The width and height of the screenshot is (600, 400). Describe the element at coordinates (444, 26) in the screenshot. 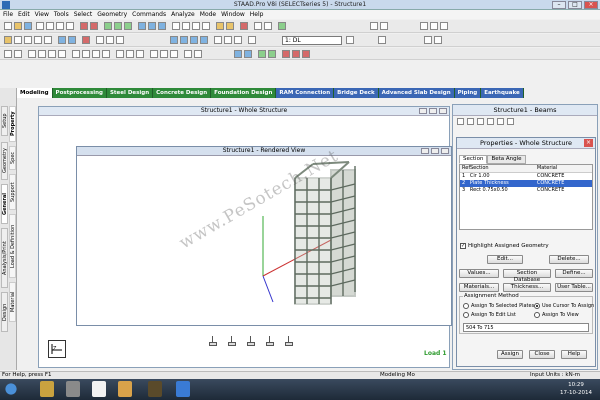

I see `add-solid-icon` at that location.